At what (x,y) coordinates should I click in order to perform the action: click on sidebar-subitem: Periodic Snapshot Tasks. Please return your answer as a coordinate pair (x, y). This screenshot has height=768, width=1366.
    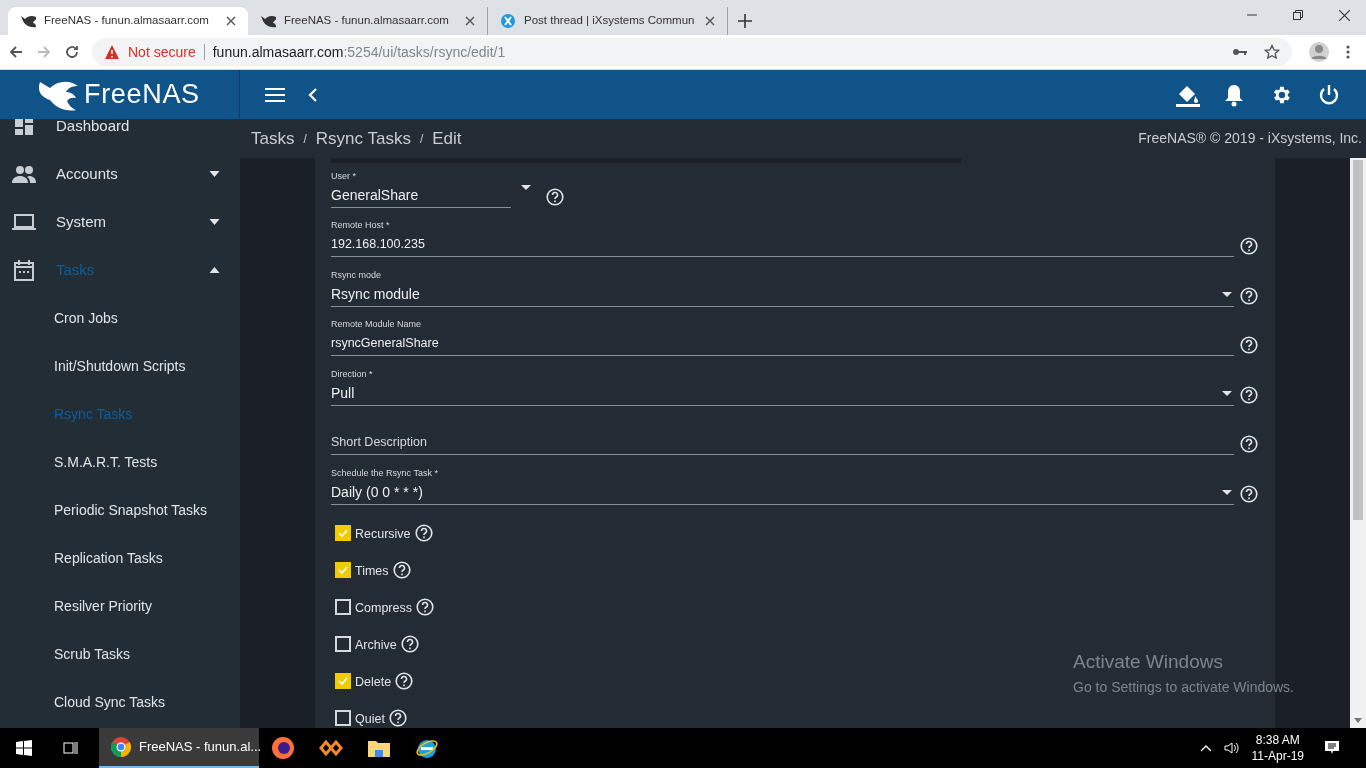
    Looking at the image, I should click on (120, 510).